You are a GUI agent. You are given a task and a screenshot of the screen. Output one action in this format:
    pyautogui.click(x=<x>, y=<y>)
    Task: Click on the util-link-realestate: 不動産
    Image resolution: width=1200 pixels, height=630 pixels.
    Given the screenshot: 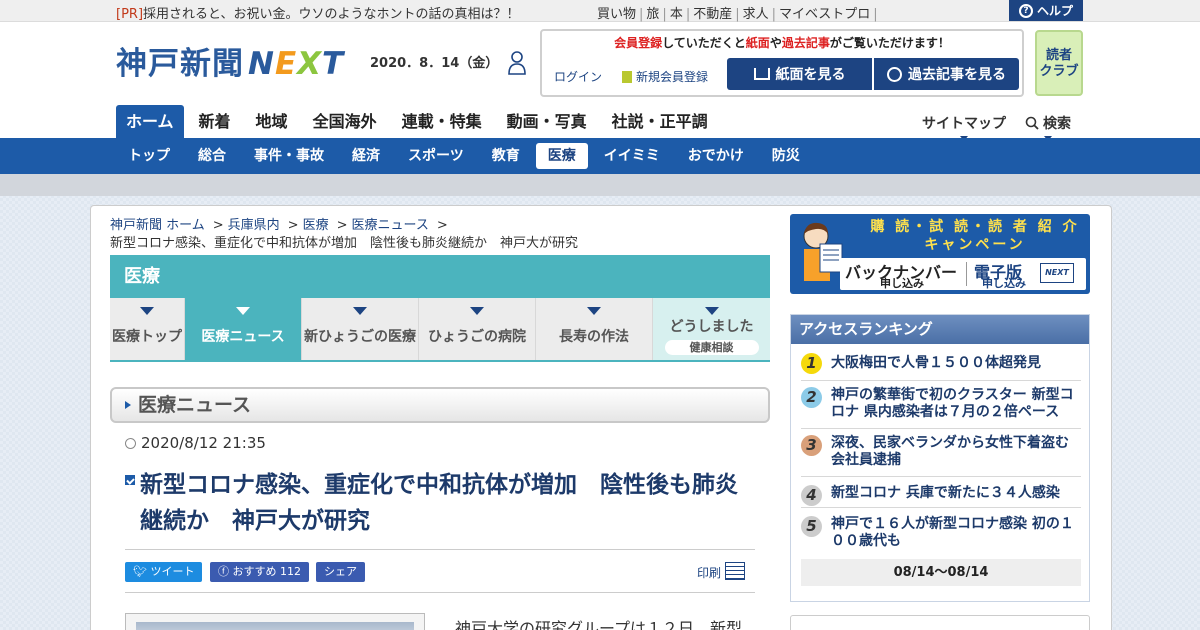 What is the action you would take?
    pyautogui.click(x=712, y=12)
    